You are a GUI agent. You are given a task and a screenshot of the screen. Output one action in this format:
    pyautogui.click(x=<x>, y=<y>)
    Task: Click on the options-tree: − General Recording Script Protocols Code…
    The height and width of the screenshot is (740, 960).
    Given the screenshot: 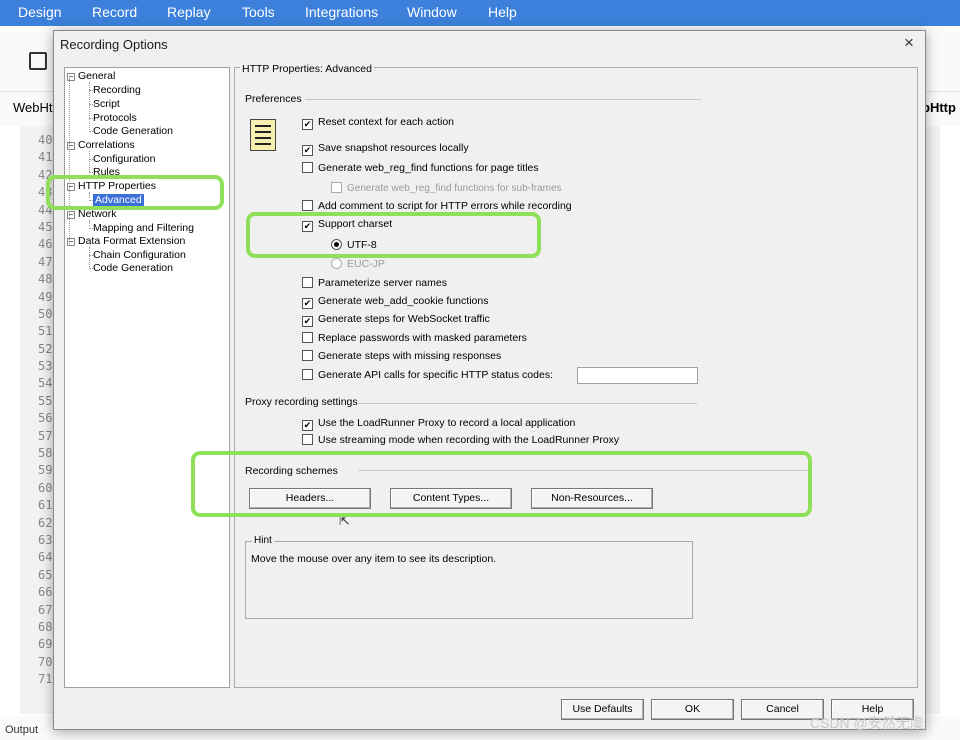 What is the action you would take?
    pyautogui.click(x=147, y=377)
    